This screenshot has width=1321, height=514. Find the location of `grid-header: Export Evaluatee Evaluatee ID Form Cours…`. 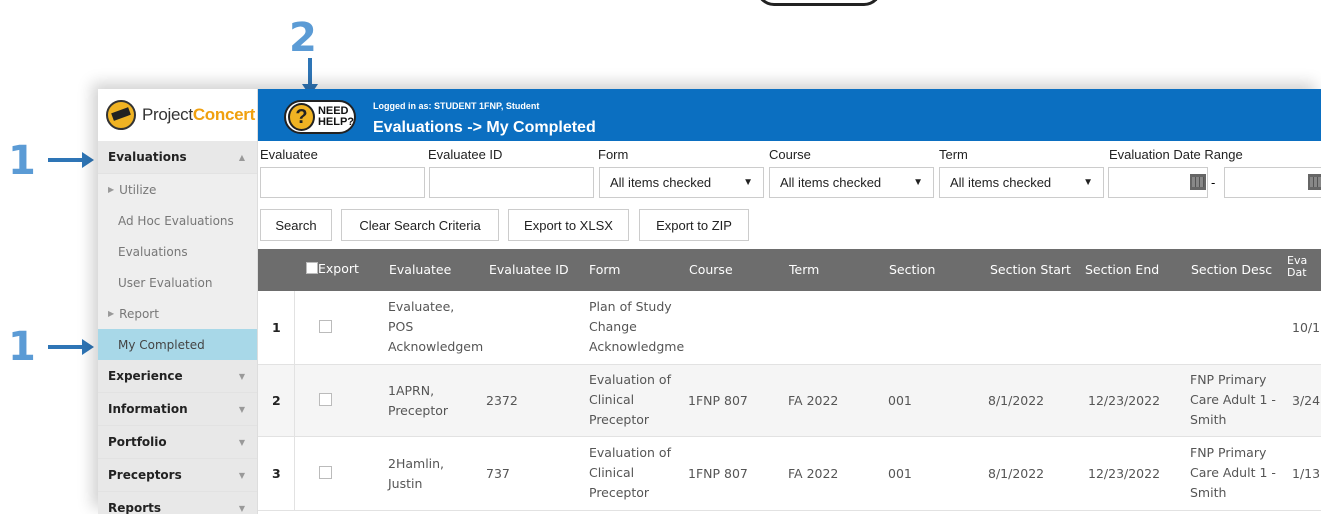

grid-header: Export Evaluatee Evaluatee ID Form Cours… is located at coordinates (789, 270).